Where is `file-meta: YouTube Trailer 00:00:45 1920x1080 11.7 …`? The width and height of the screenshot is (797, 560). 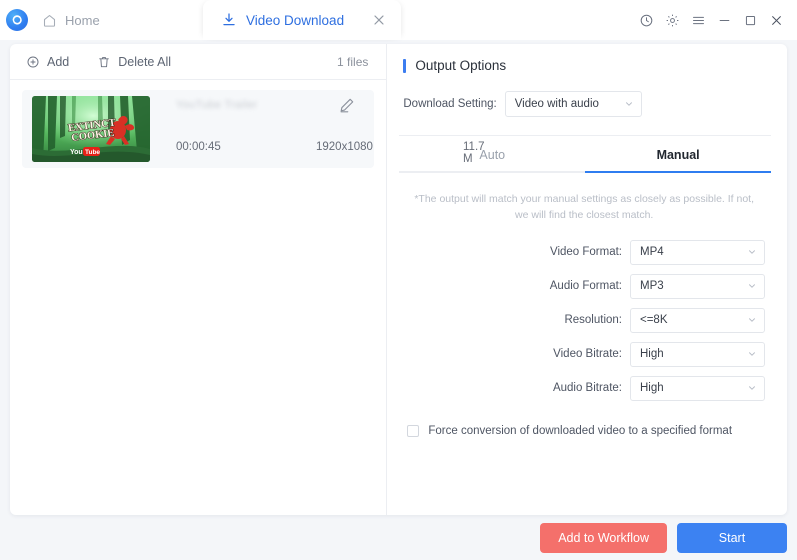 file-meta: YouTube Trailer 00:00:45 1920x1080 11.7 … is located at coordinates (317, 130).